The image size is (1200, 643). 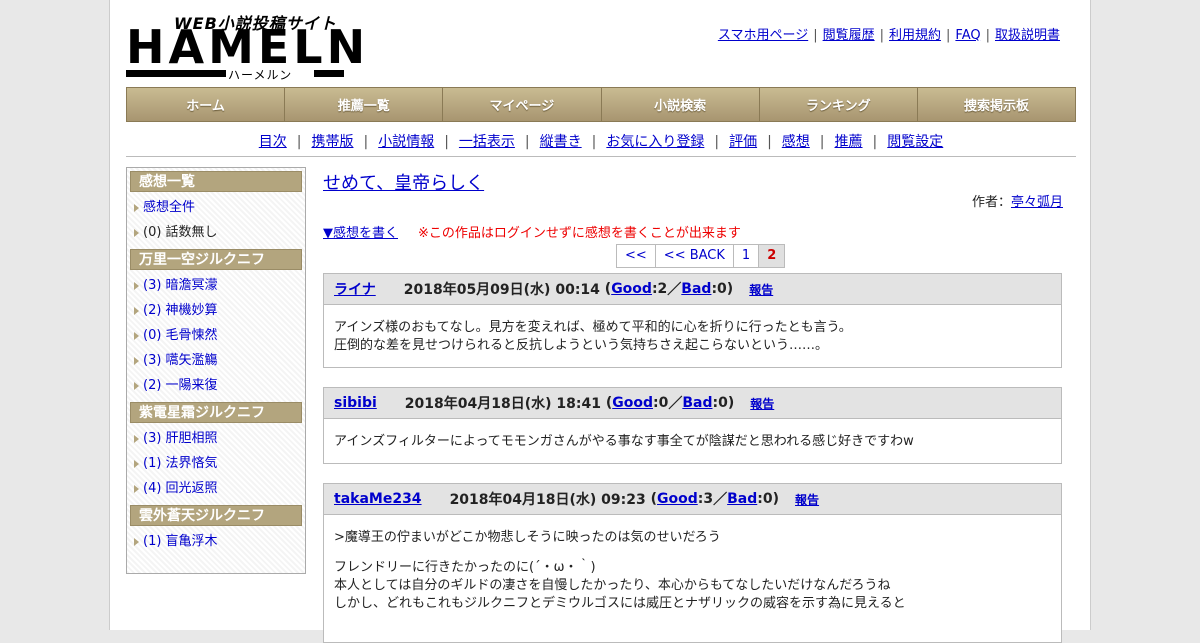 What do you see at coordinates (996, 104) in the screenshot?
I see `main-nav-board: 捜索掲示板` at bounding box center [996, 104].